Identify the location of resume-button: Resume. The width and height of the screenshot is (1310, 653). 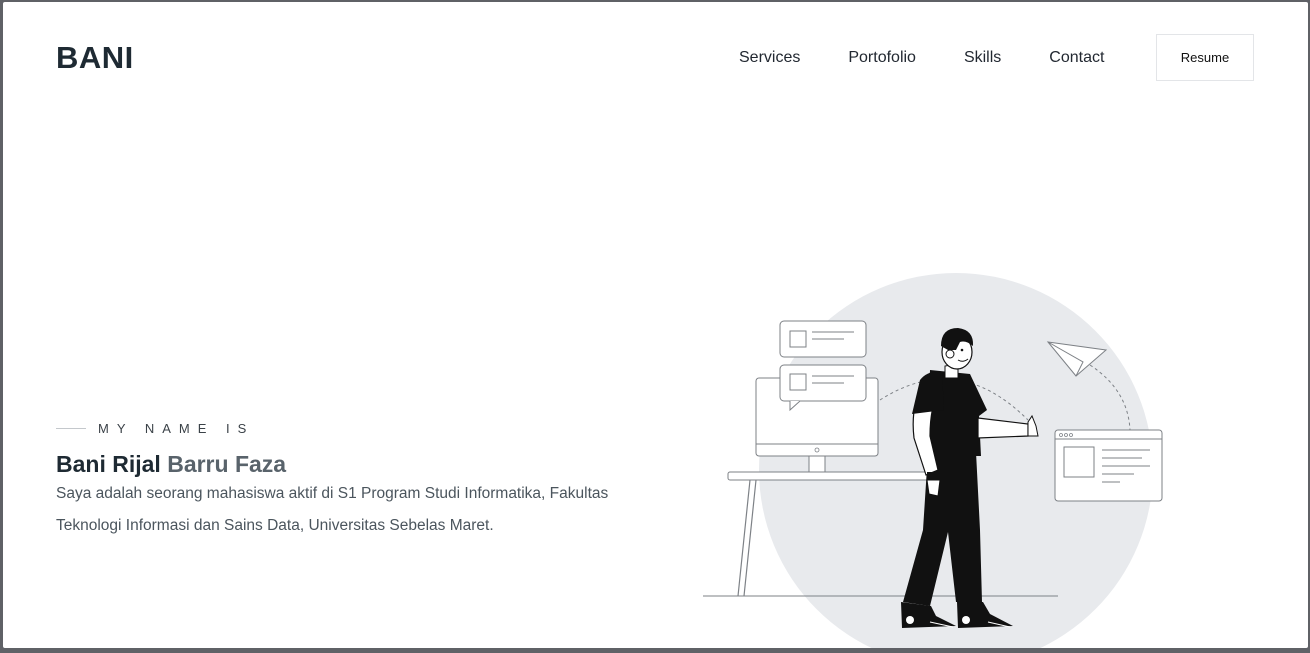
(1205, 57).